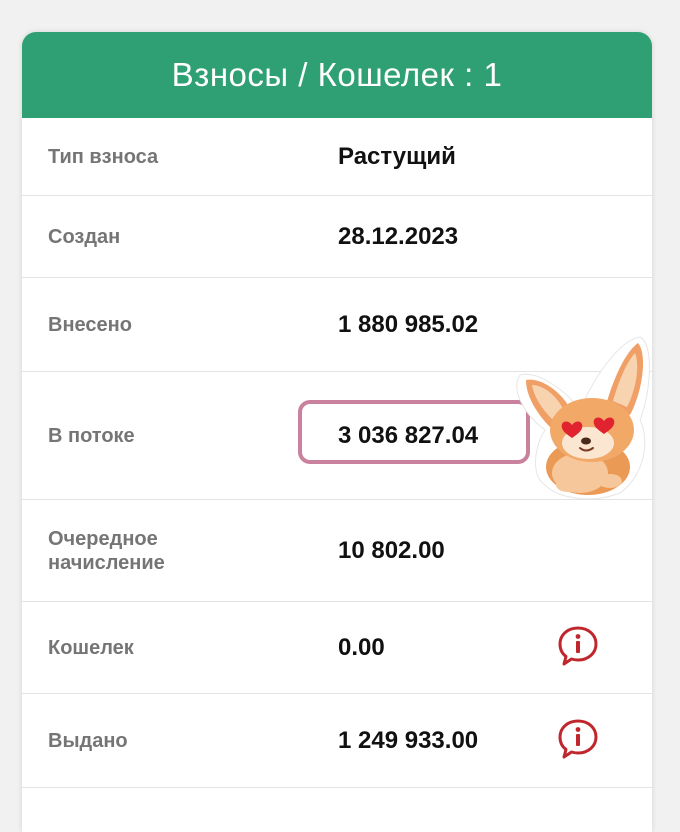 This screenshot has height=832, width=680. What do you see at coordinates (103, 156) in the screenshot?
I see `row-label: Тип взноса` at bounding box center [103, 156].